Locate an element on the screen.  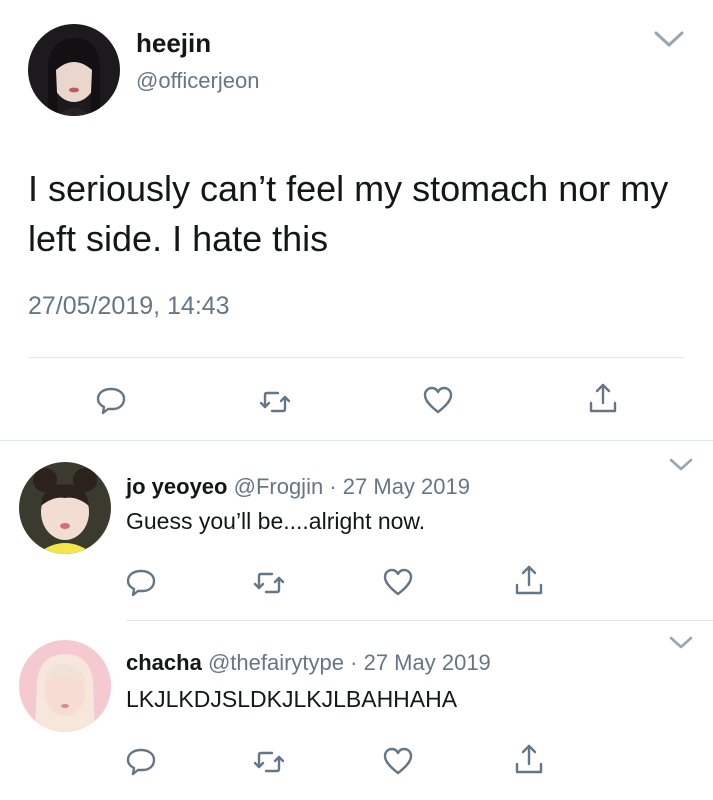
author-handle: @officerjeon is located at coordinates (197, 81).